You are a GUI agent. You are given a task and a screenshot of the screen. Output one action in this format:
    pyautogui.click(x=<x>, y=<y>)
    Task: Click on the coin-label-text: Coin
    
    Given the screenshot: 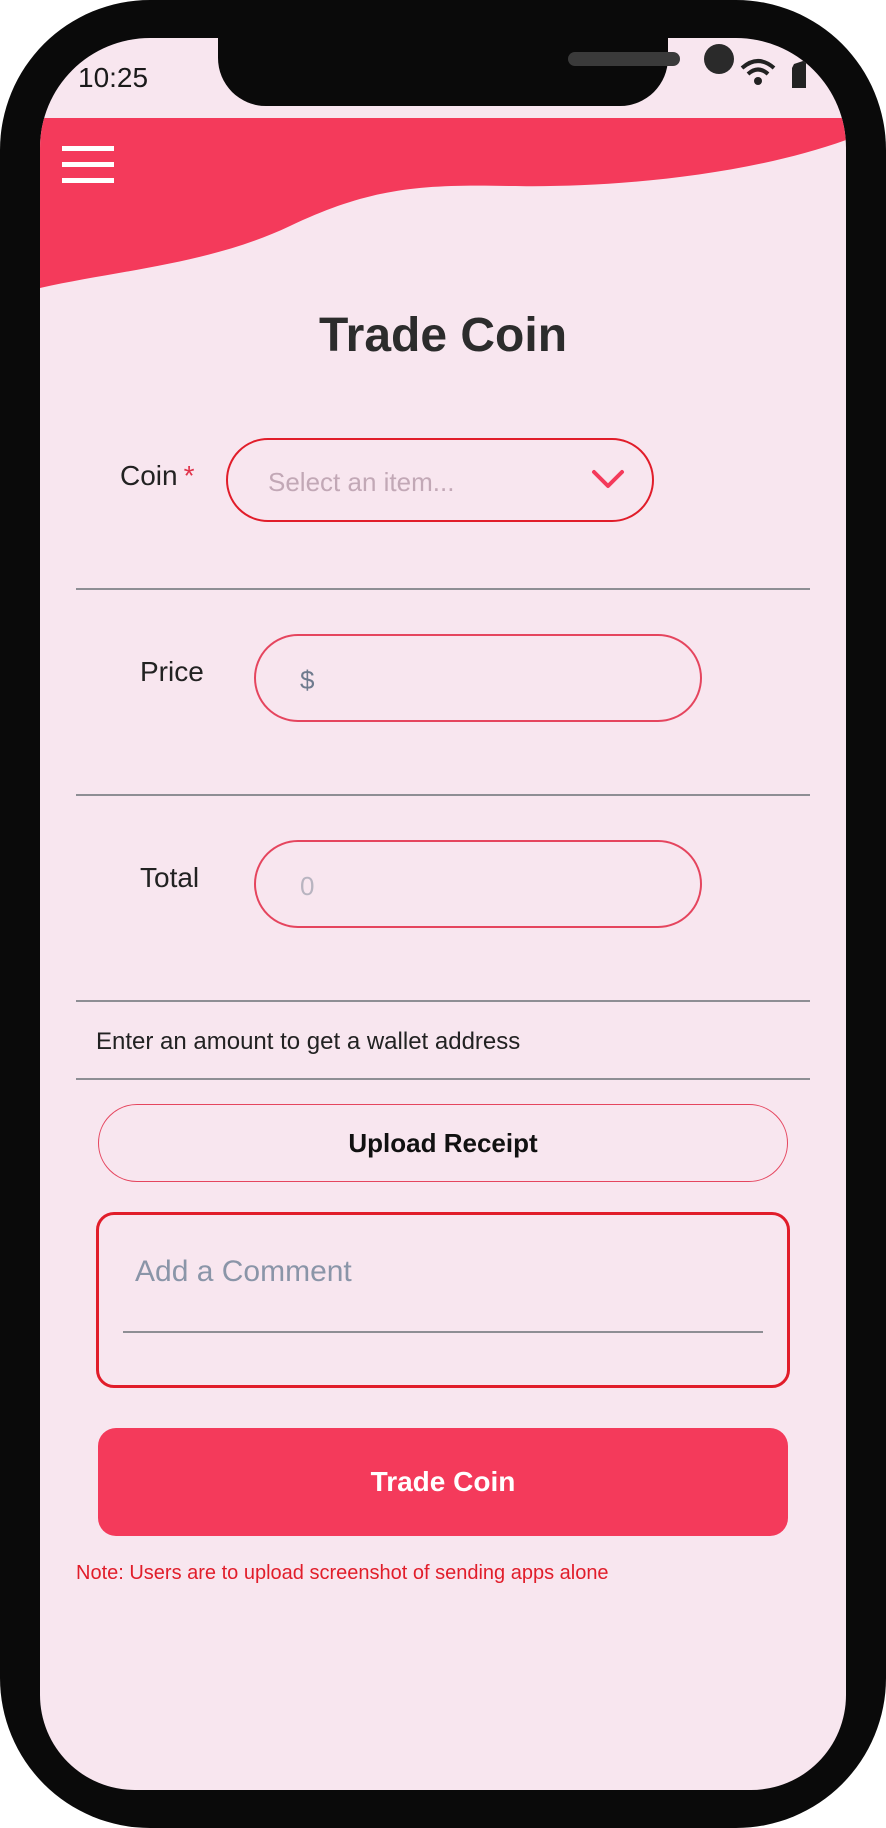 What is the action you would take?
    pyautogui.click(x=149, y=475)
    